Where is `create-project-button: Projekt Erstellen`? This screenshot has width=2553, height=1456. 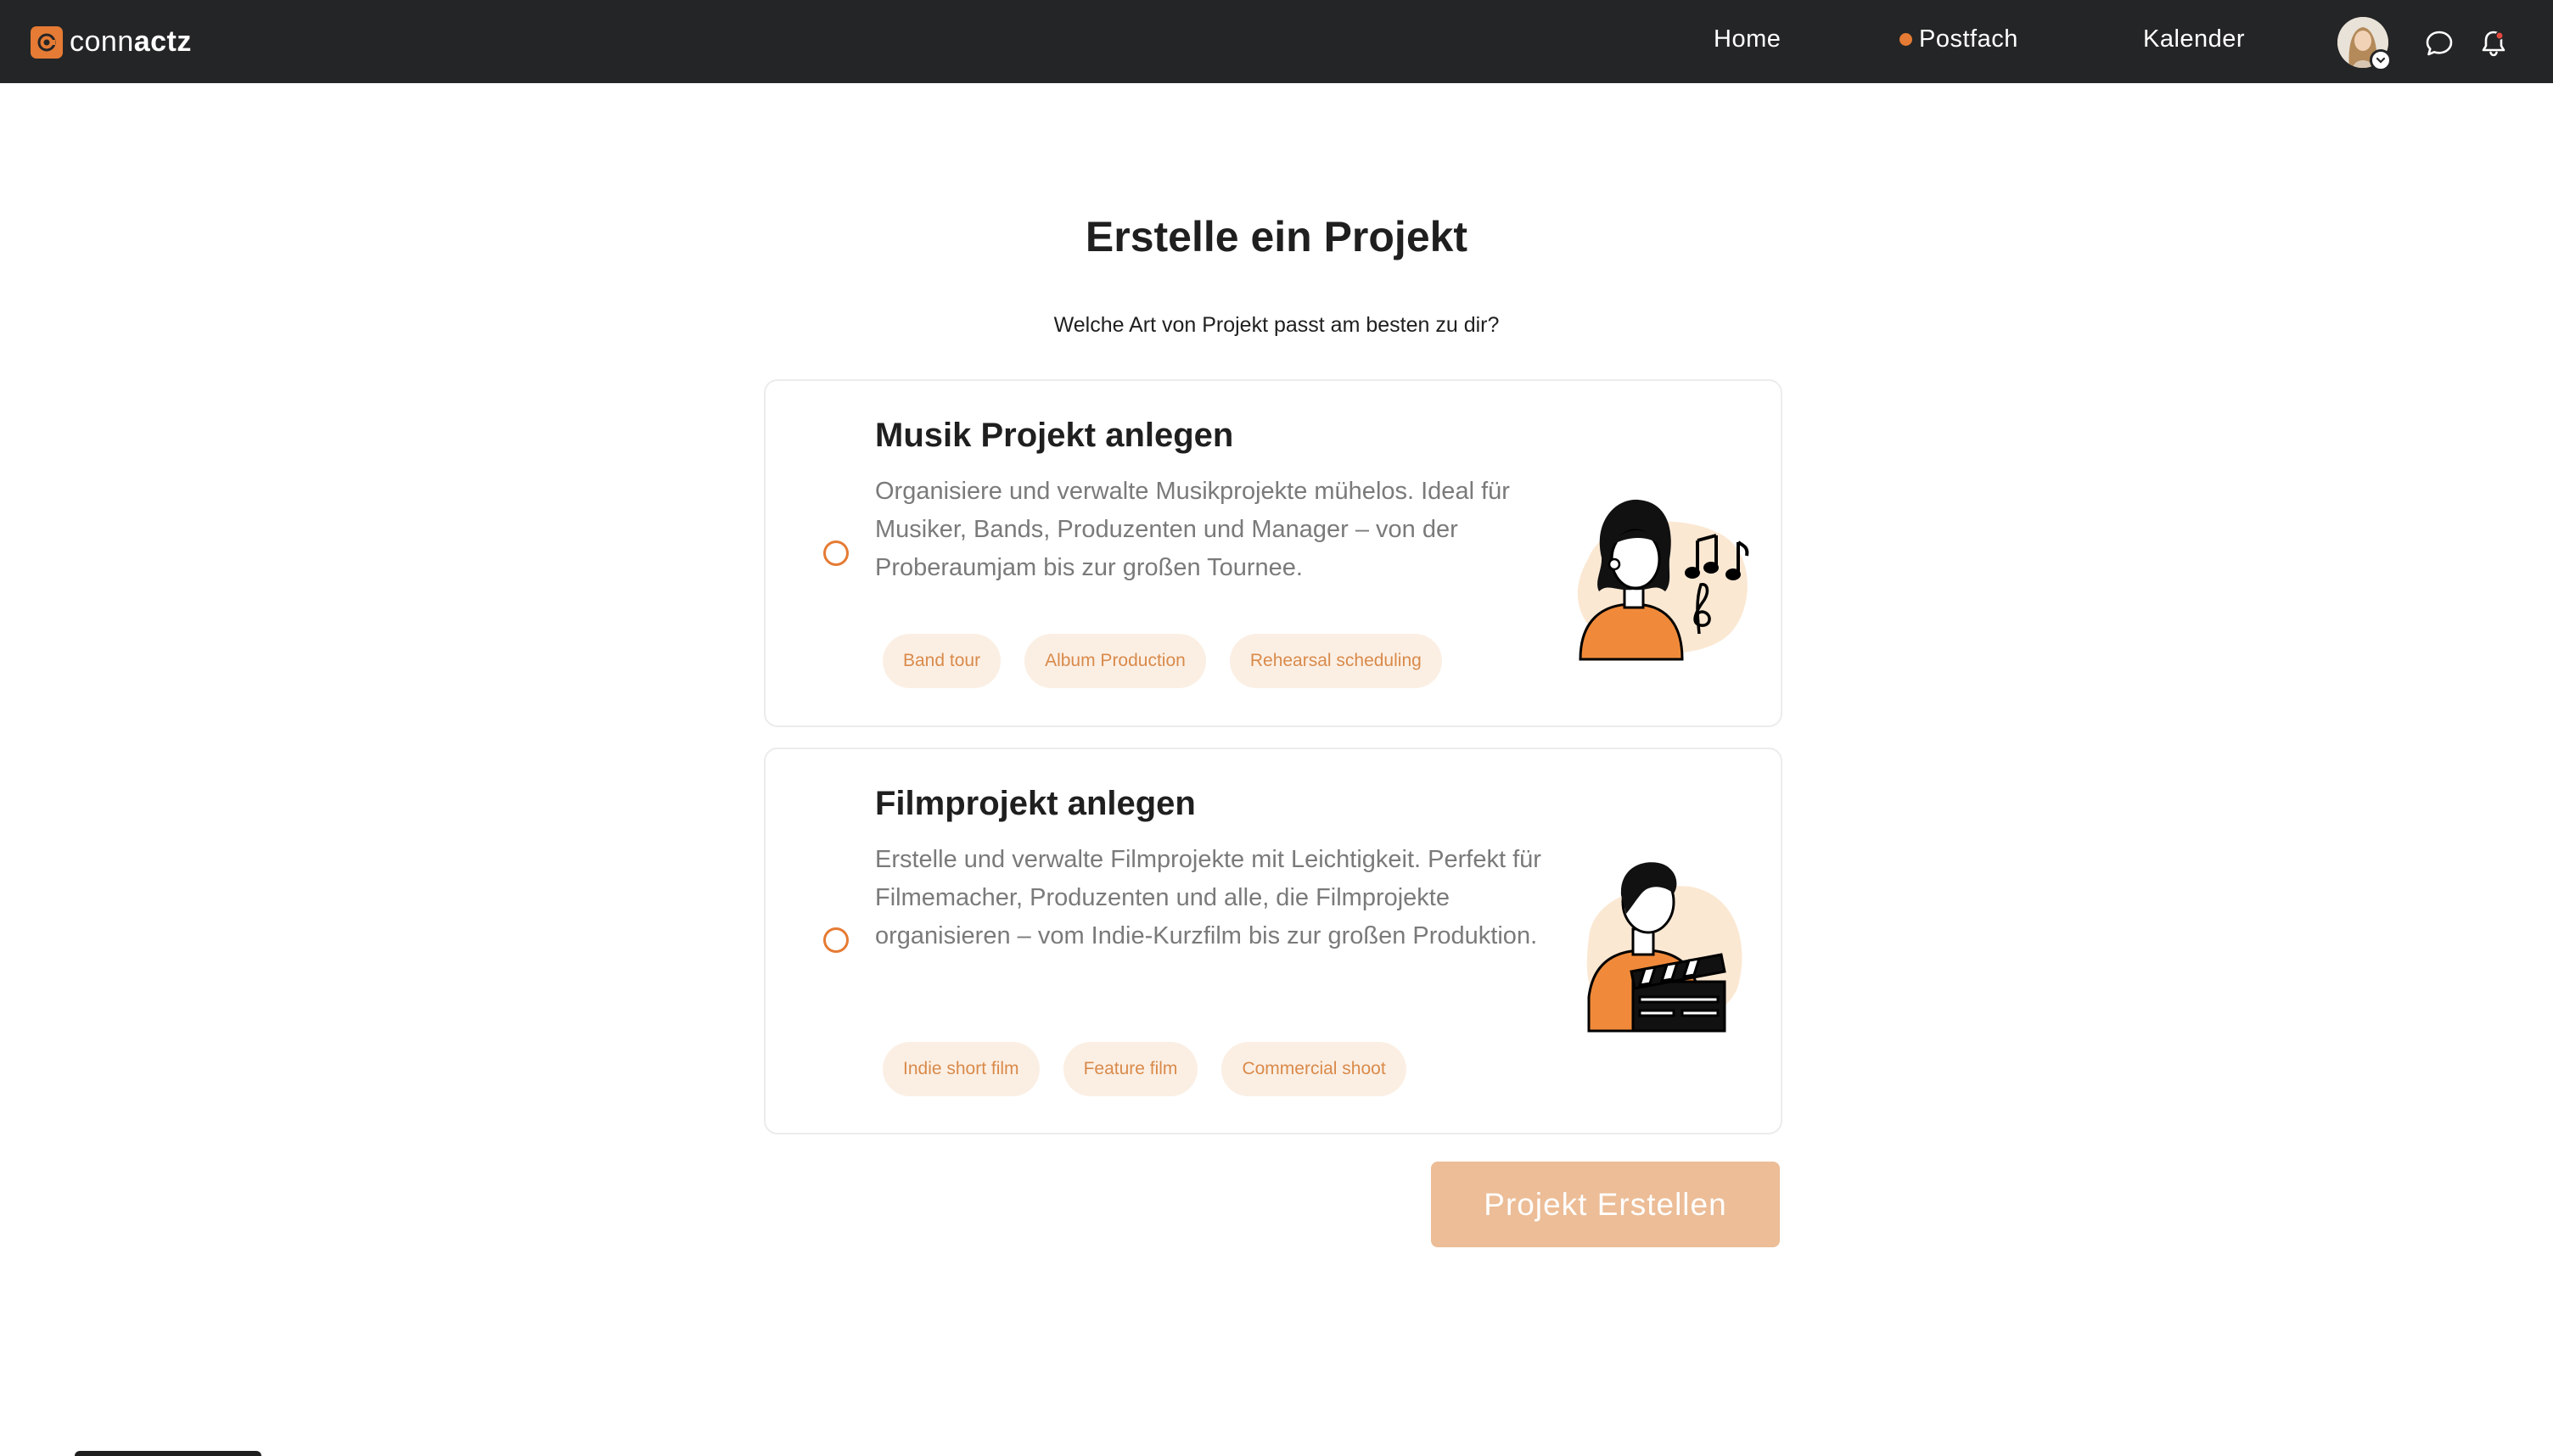
create-project-button: Projekt Erstellen is located at coordinates (1605, 1204).